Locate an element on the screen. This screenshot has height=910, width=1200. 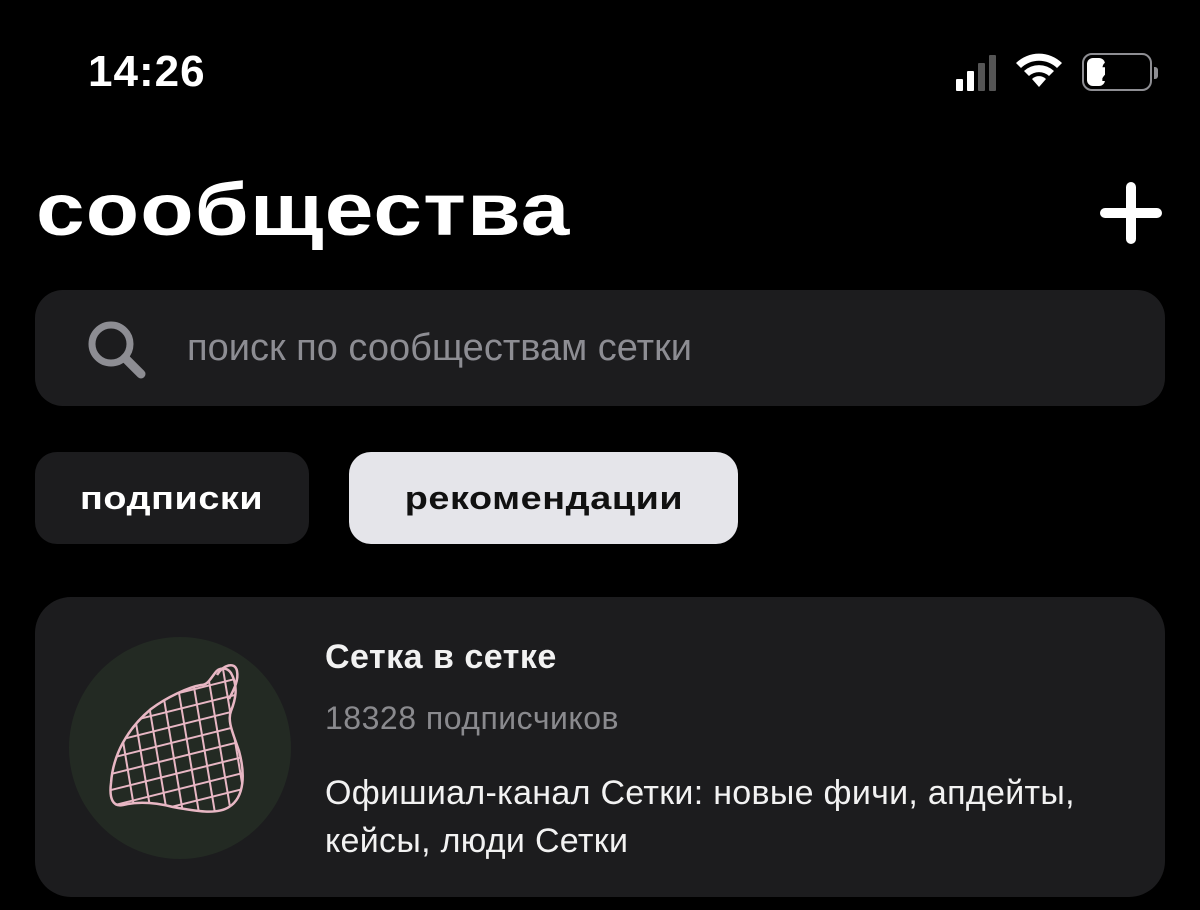
page-title: сообщества is located at coordinates (303, 209).